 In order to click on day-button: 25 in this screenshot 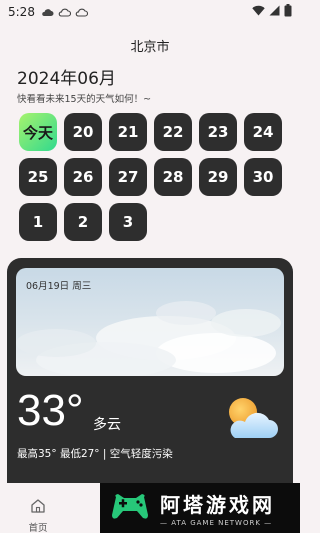, I will do `click(38, 177)`.